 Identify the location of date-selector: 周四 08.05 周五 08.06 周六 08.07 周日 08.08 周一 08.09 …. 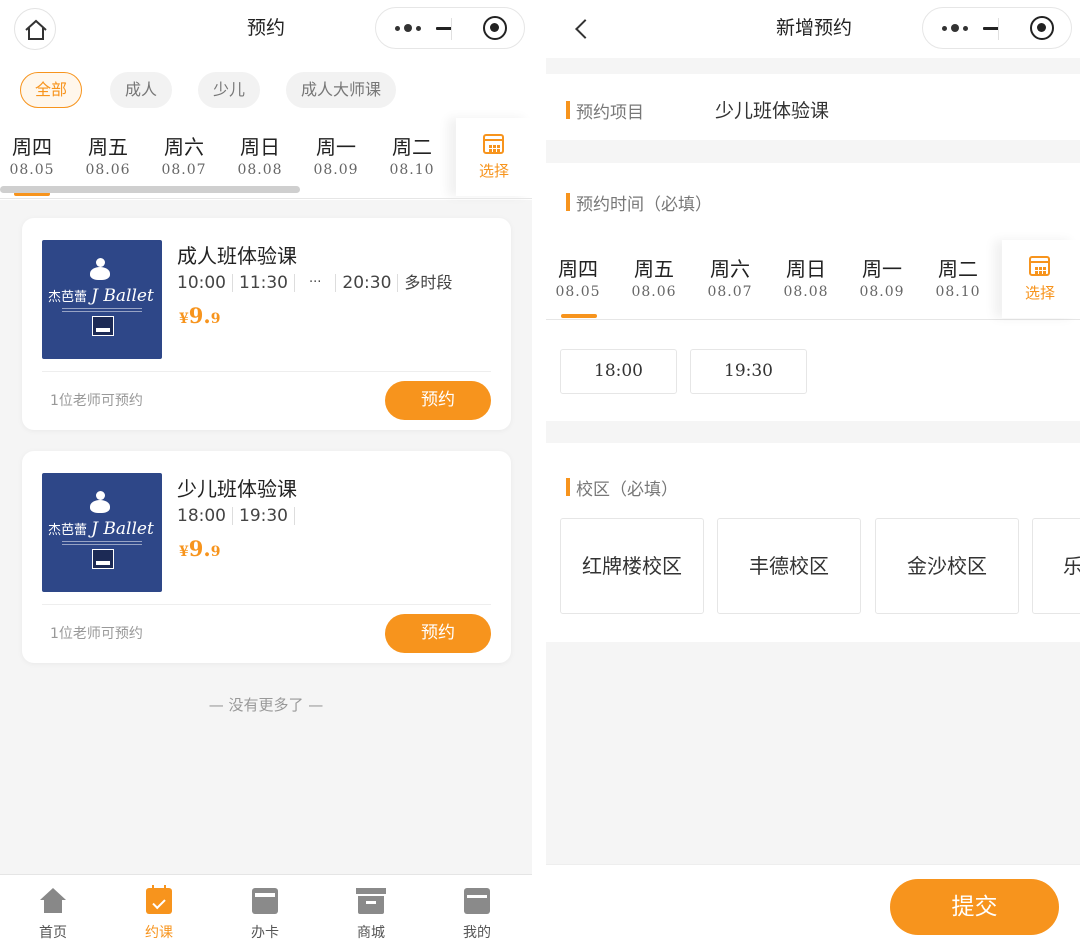
(813, 280).